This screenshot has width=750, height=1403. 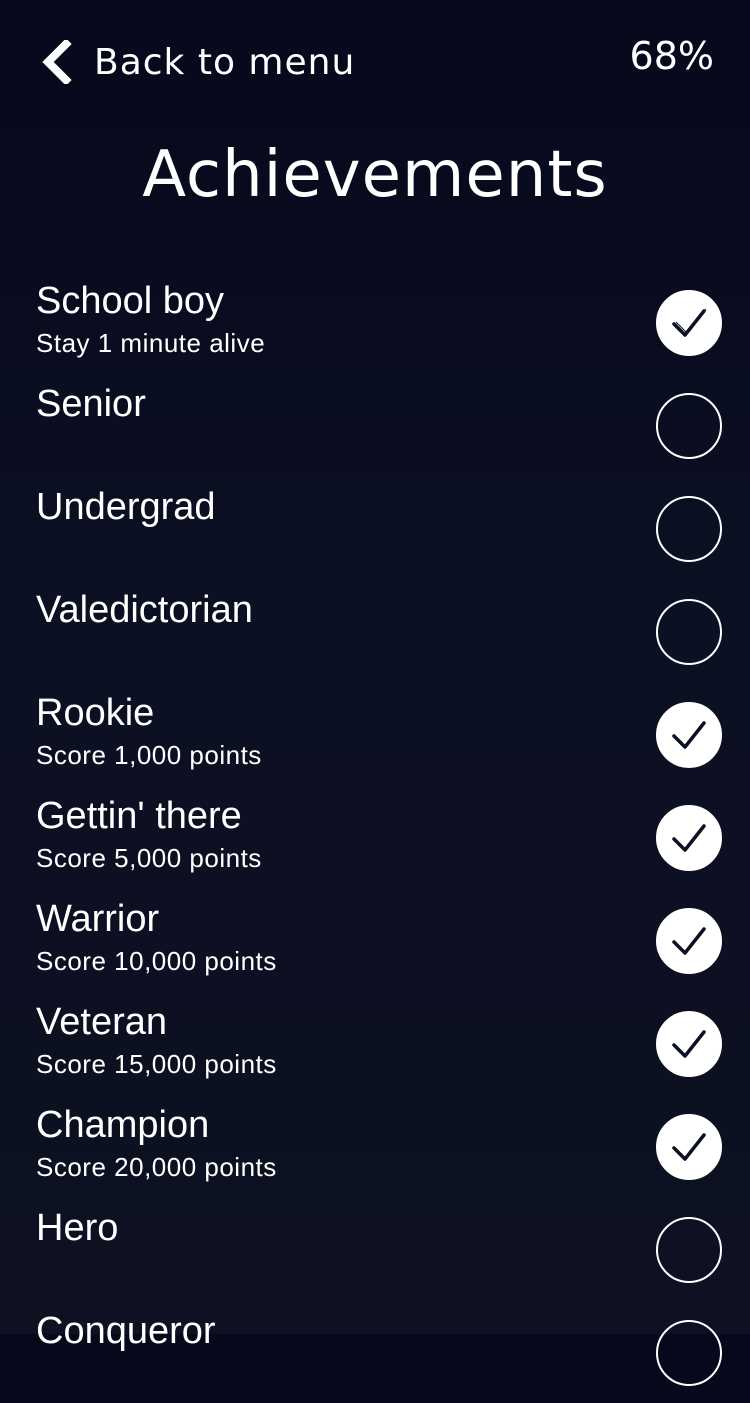 What do you see at coordinates (144, 610) in the screenshot?
I see `achievement-name: Valedictorian` at bounding box center [144, 610].